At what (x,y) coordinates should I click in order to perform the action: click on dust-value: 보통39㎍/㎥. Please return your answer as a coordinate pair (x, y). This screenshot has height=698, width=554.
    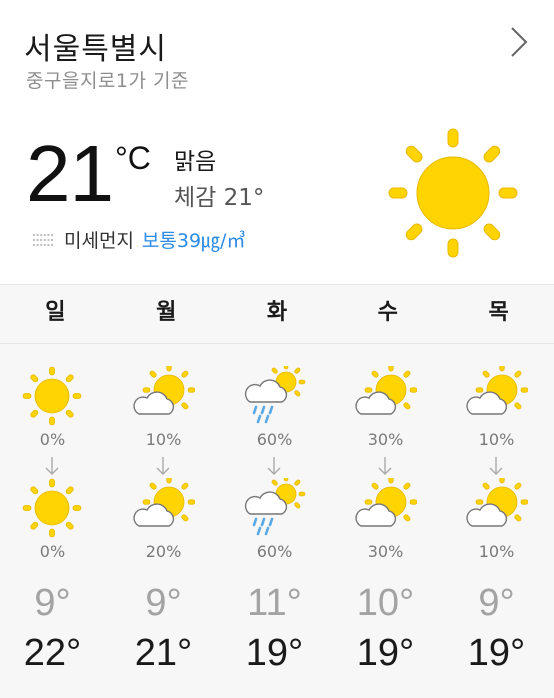
    Looking at the image, I should click on (193, 241).